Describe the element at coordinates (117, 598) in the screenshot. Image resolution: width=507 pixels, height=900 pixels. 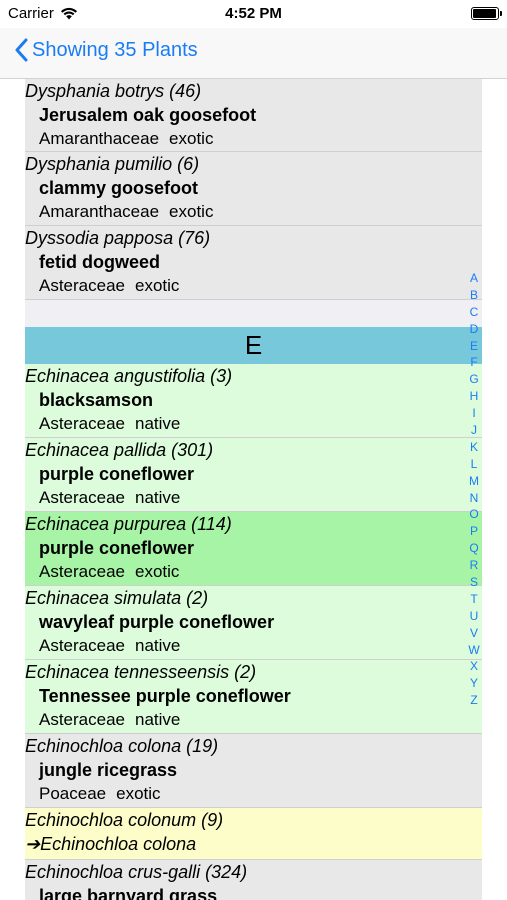
I see `scientific-name: Echinacea simulata (2)` at that location.